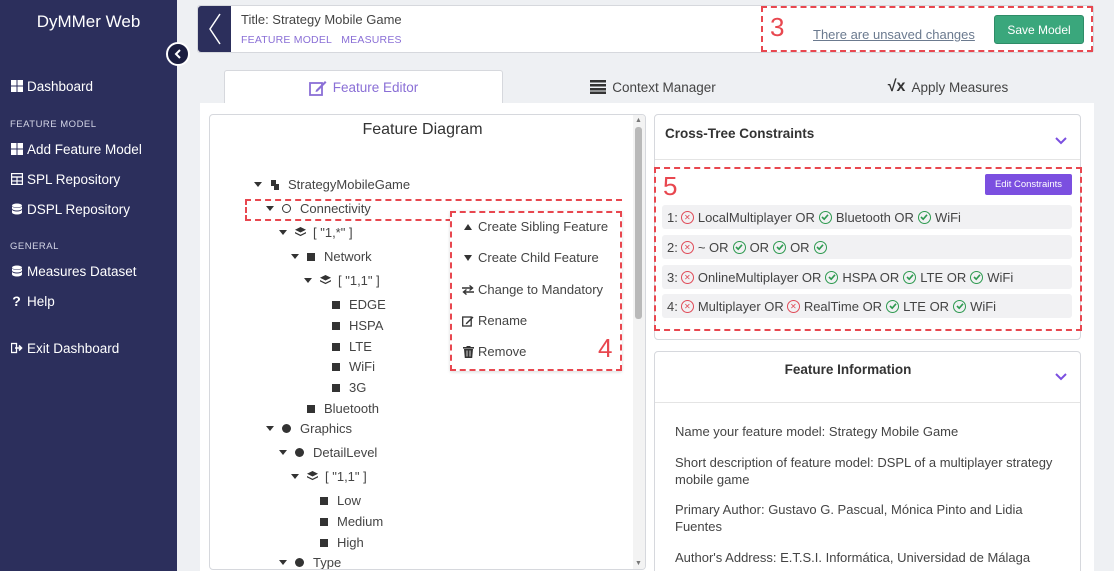 This screenshot has height=571, width=1114. What do you see at coordinates (333, 232) in the screenshot?
I see `tree-node-label: [ "1,*" ]` at bounding box center [333, 232].